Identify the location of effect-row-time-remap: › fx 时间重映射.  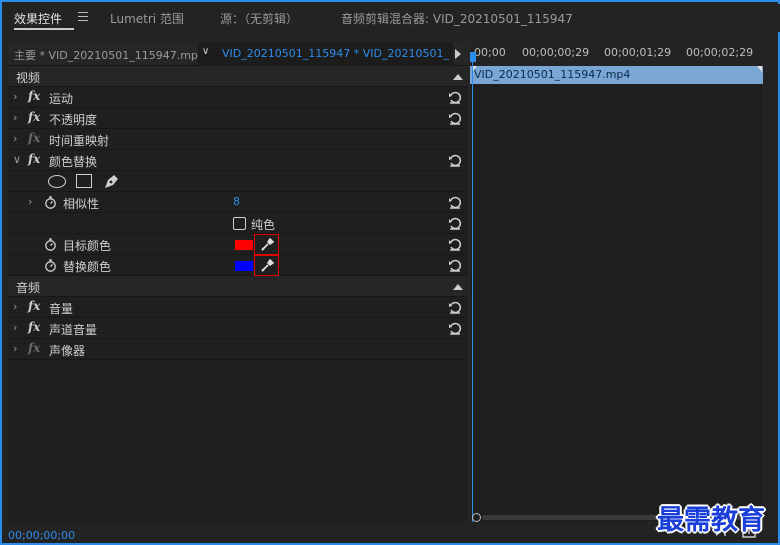
(238, 139).